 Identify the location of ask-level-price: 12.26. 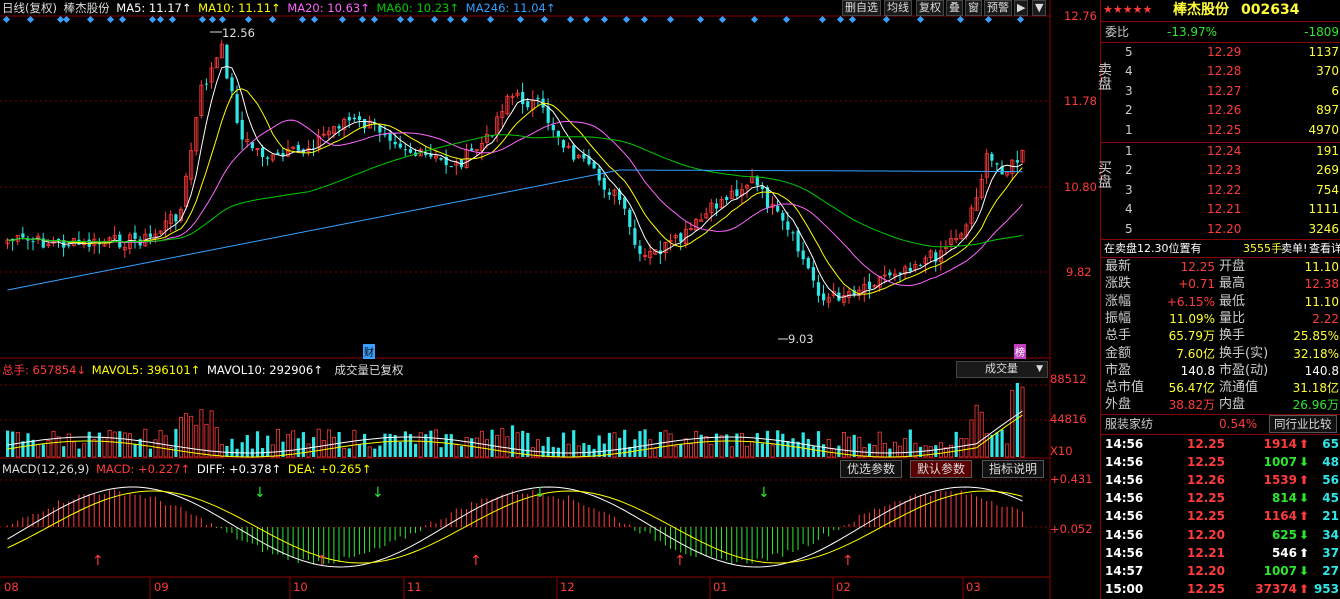
(1224, 110).